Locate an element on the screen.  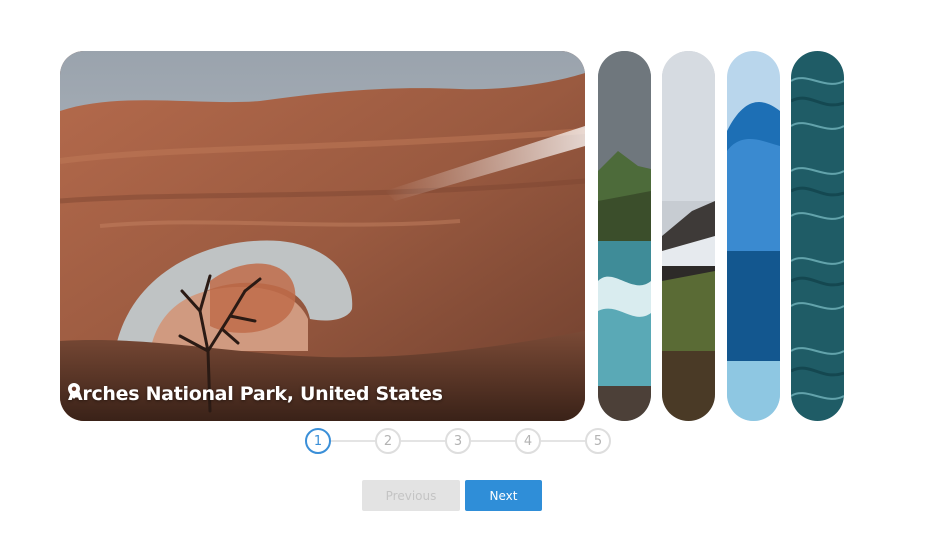
iceberg-photo is located at coordinates (753, 236).